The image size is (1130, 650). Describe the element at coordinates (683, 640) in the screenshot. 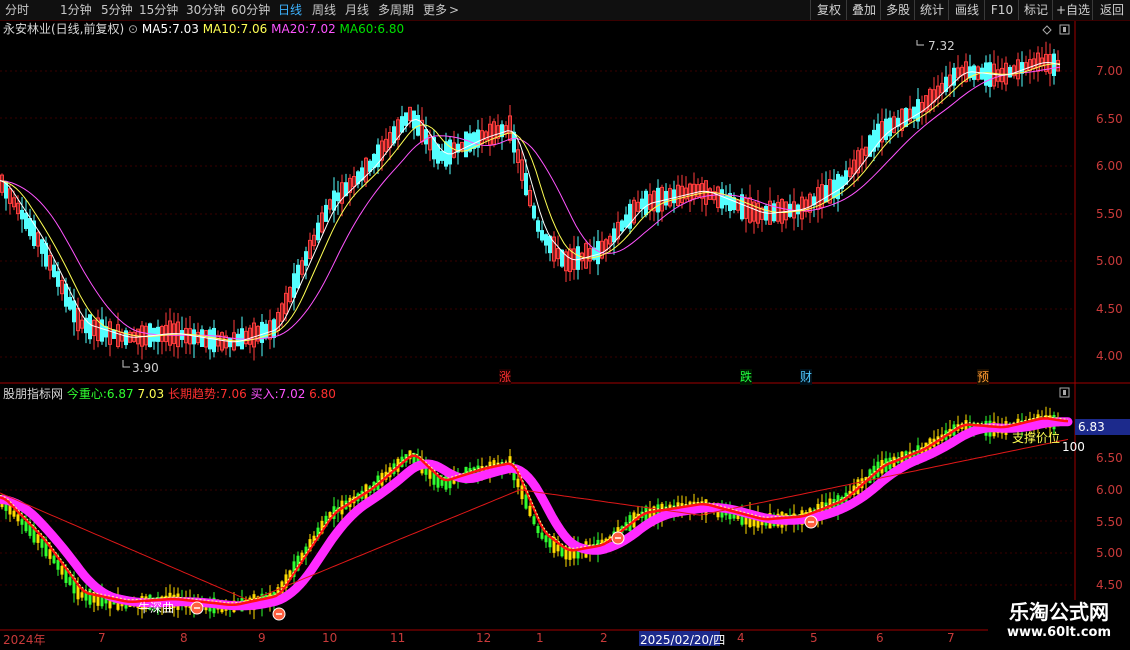

I see `x-tick-highlighted-date: 2025/02/20/四` at that location.